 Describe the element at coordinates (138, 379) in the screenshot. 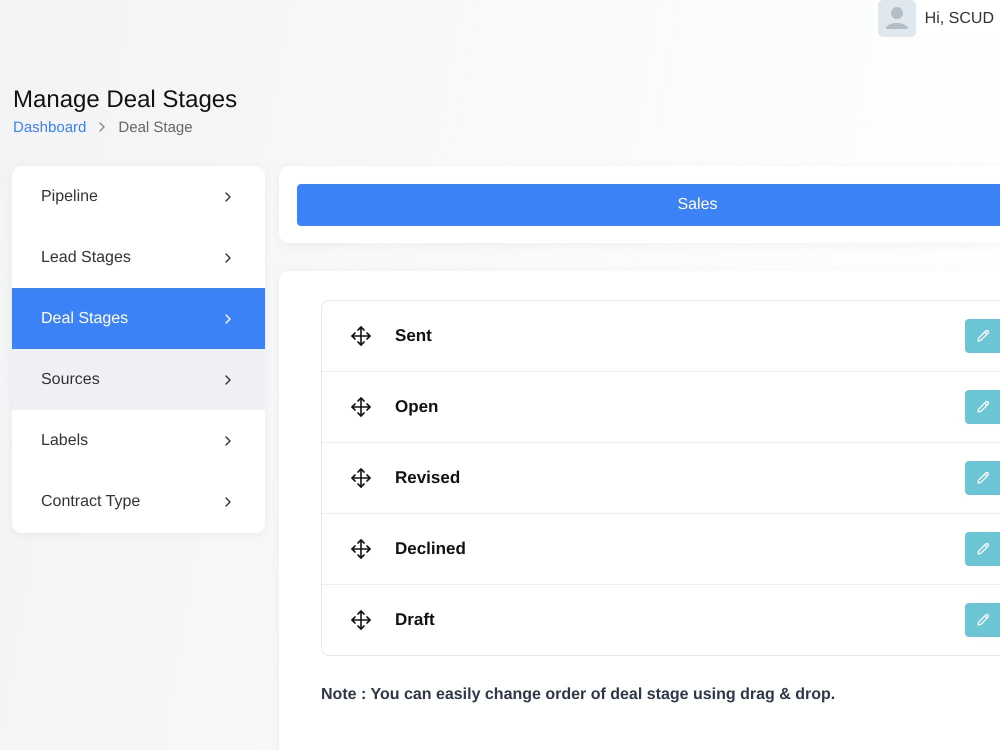

I see `sidebar-item: Sources` at that location.